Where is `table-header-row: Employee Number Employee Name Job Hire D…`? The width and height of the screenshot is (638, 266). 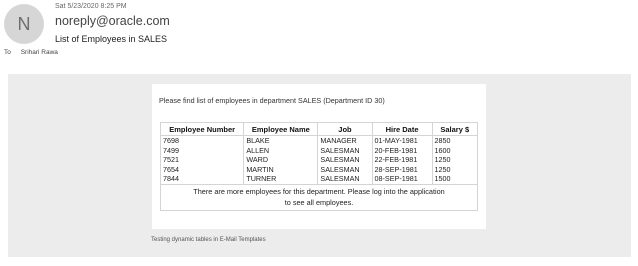
table-header-row: Employee Number Employee Name Job Hire D… is located at coordinates (319, 129).